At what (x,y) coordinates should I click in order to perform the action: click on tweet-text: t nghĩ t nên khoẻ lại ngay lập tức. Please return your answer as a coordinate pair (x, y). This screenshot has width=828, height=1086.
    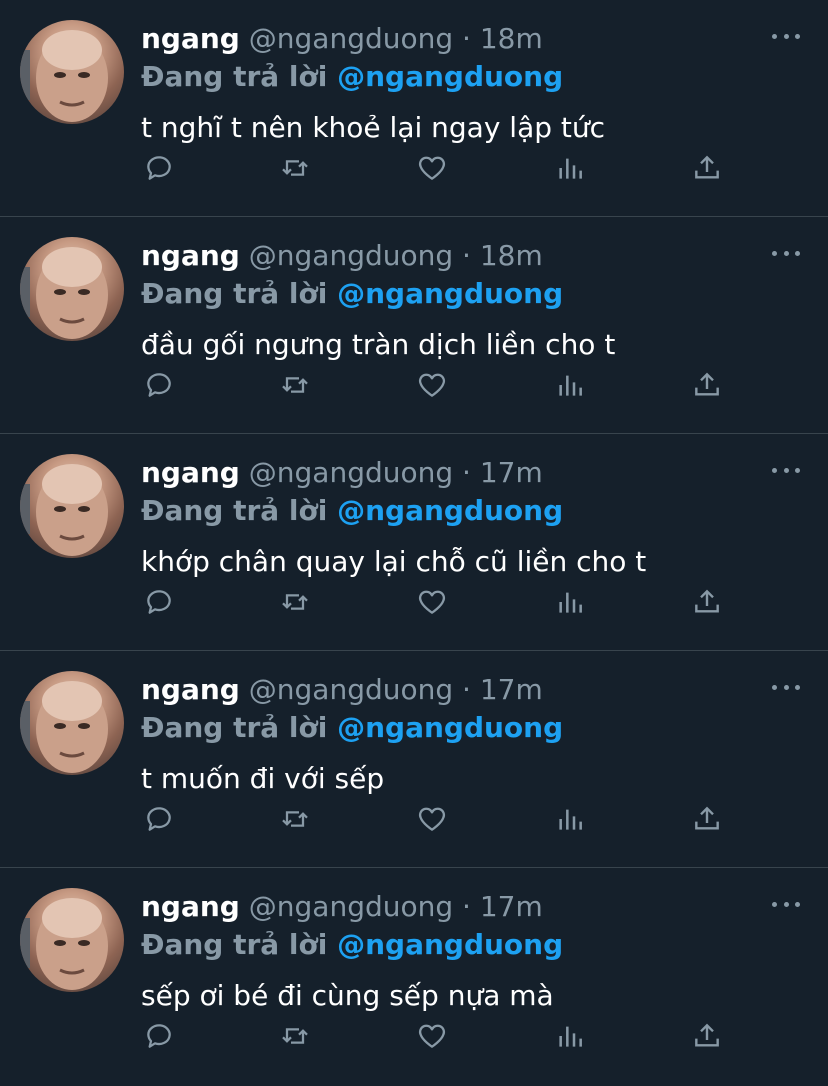
    Looking at the image, I should click on (373, 127).